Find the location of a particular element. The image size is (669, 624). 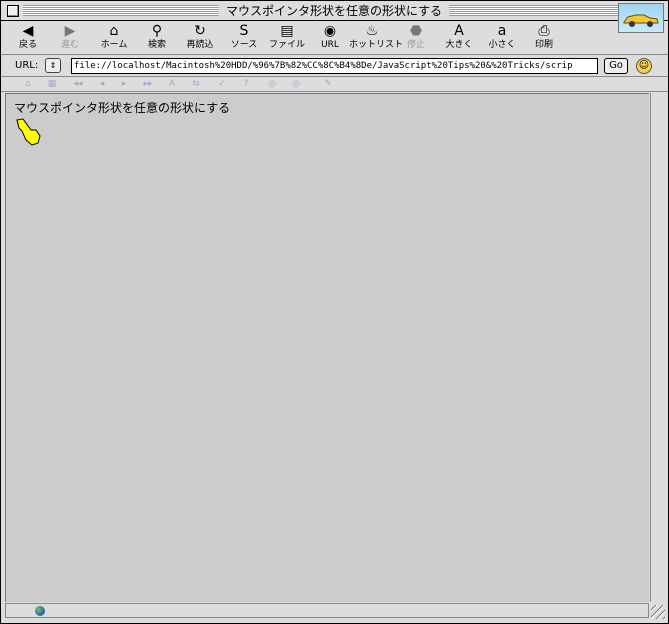

toolbar-button-12: ⎙ 印刷 is located at coordinates (544, 38).